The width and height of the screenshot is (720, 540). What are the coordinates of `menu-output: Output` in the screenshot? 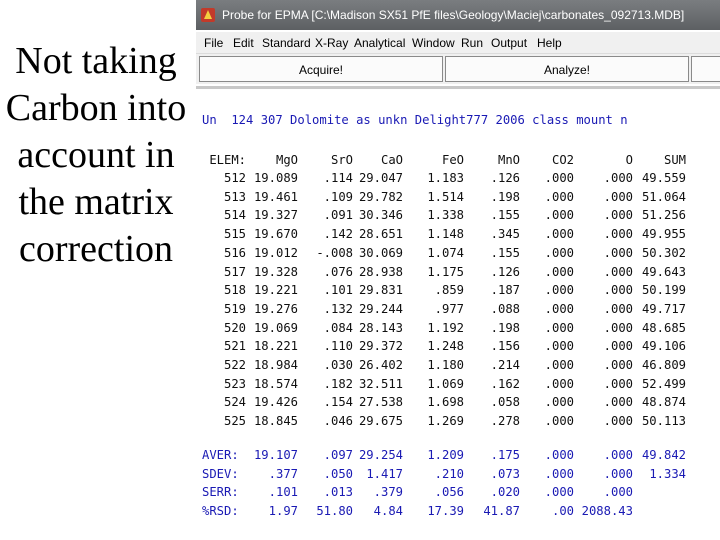 It's located at (509, 43).